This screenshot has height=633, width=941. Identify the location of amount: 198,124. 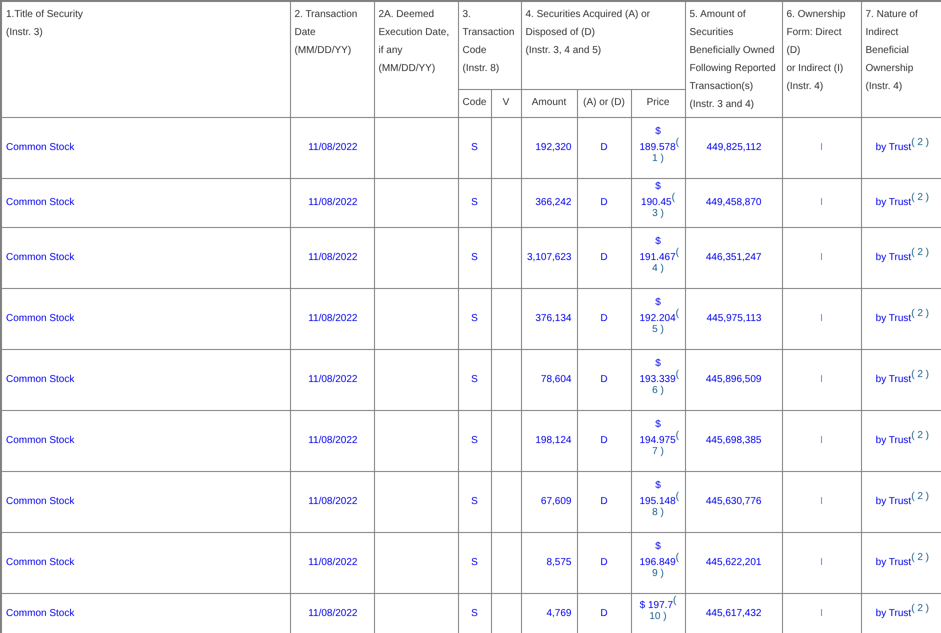
(553, 440).